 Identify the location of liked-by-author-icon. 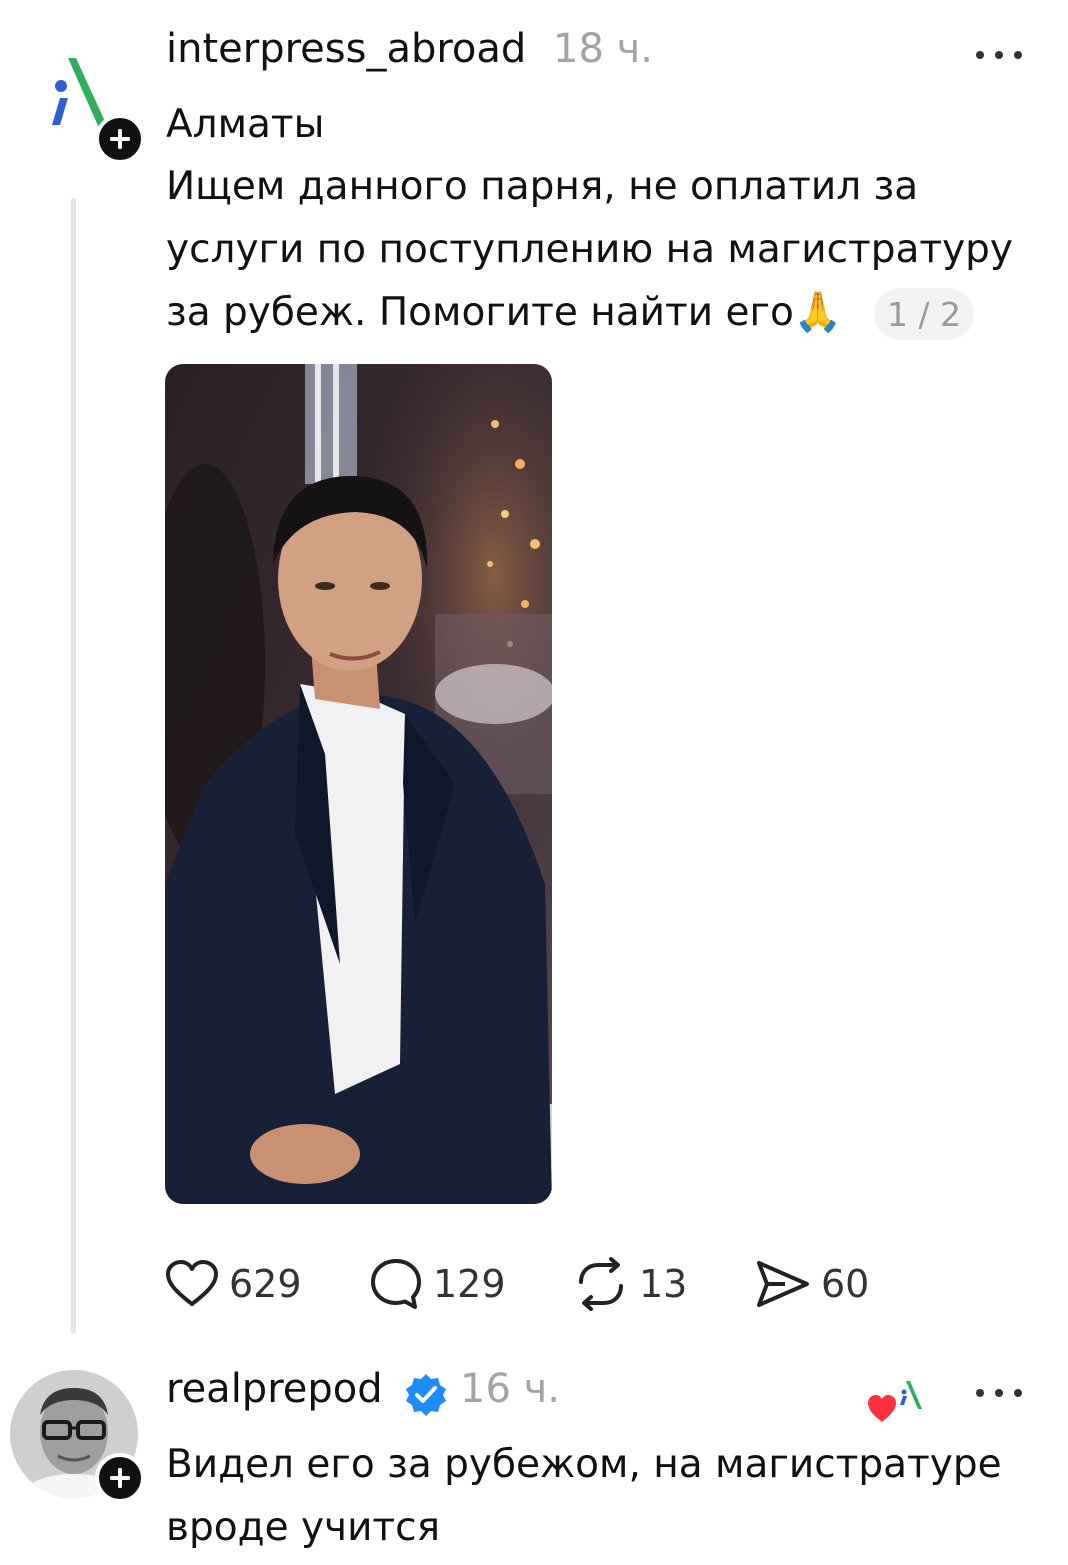
(895, 1401).